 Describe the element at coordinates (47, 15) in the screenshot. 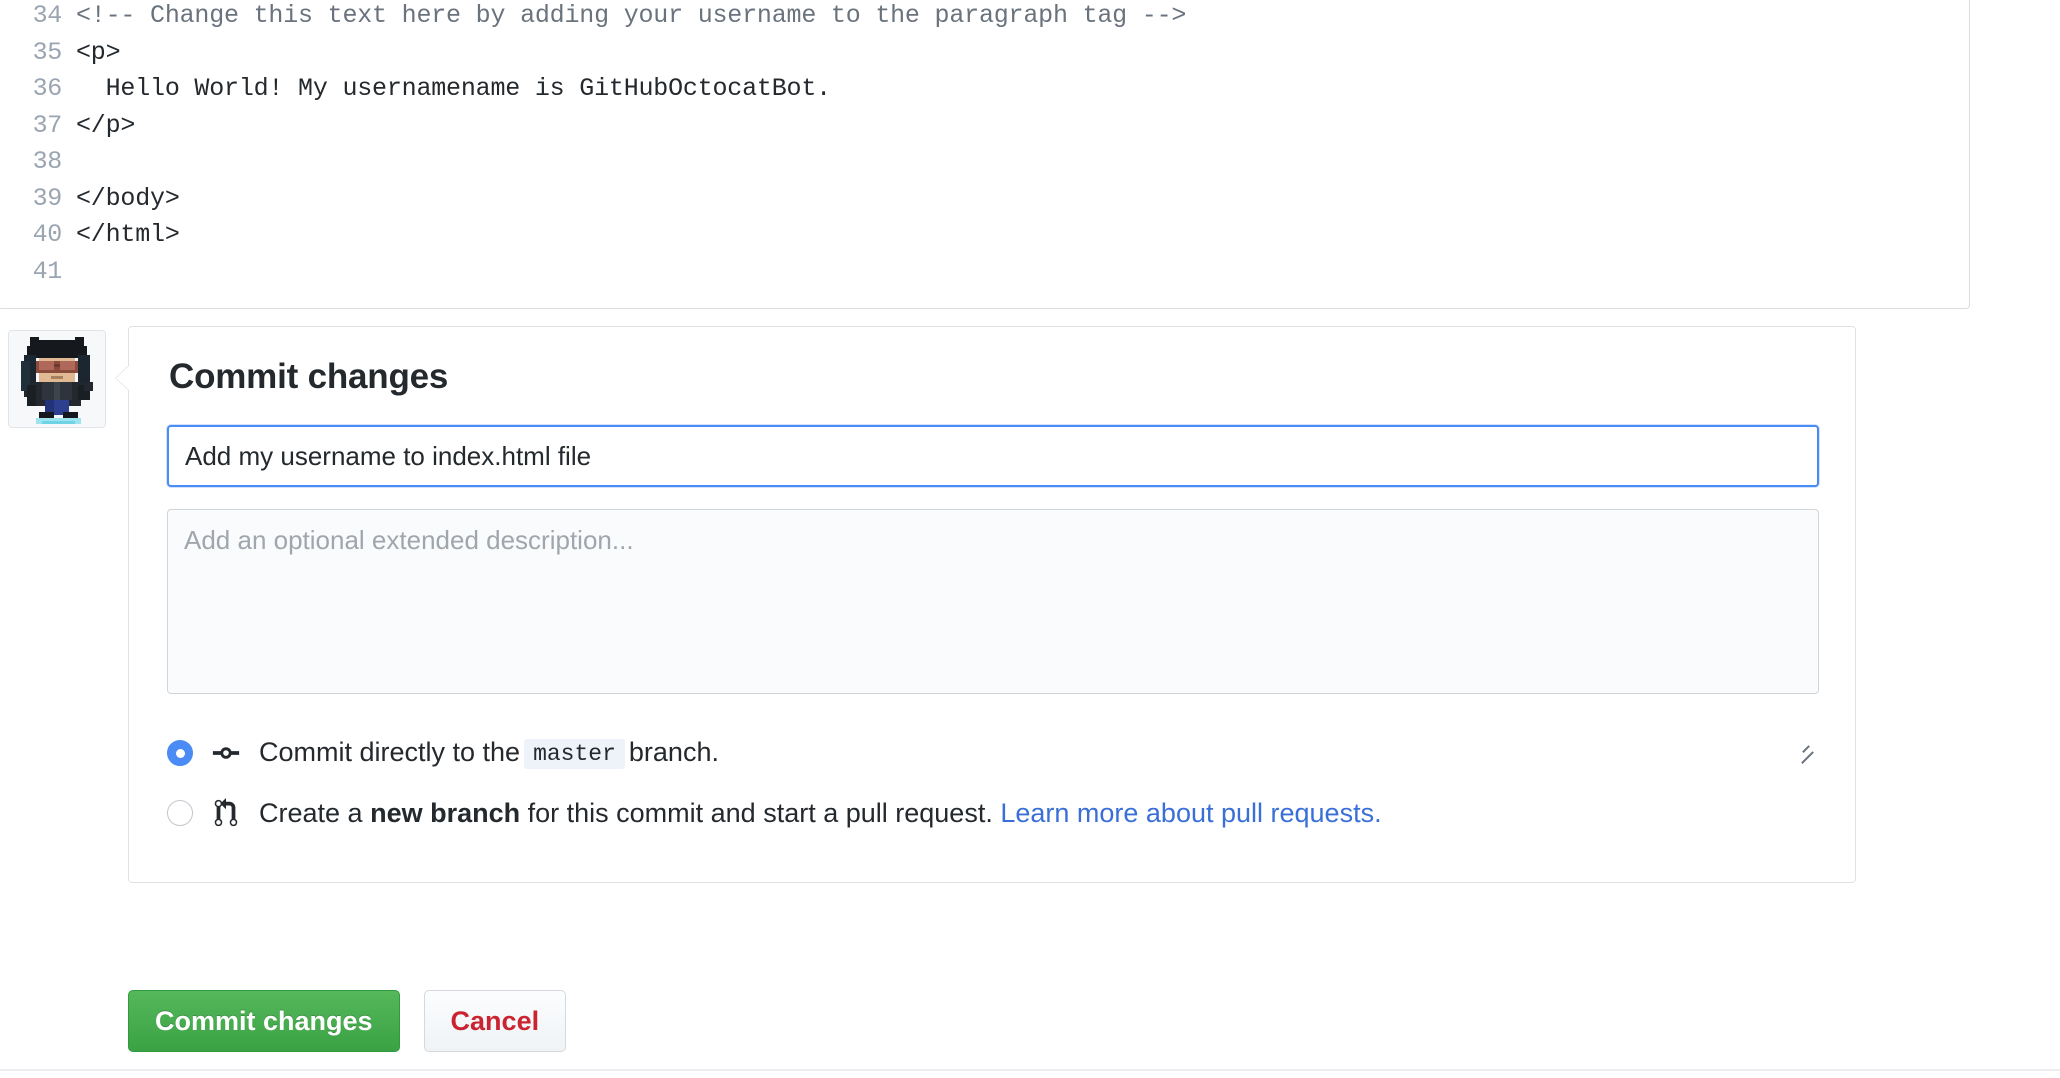

I see `line-number: 34` at that location.